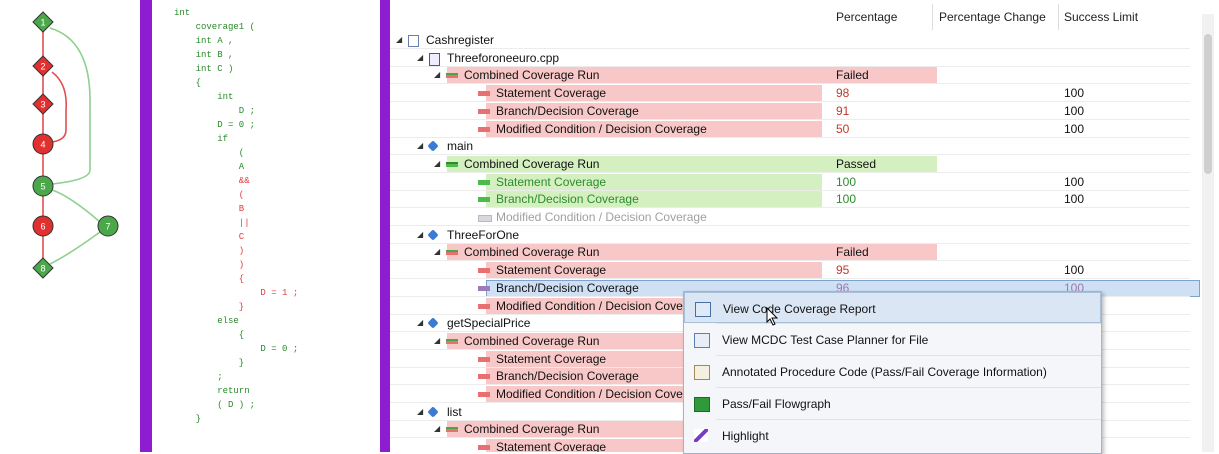  I want to click on tree-row-label: Branch/Decision Coverage, so click(567, 110).